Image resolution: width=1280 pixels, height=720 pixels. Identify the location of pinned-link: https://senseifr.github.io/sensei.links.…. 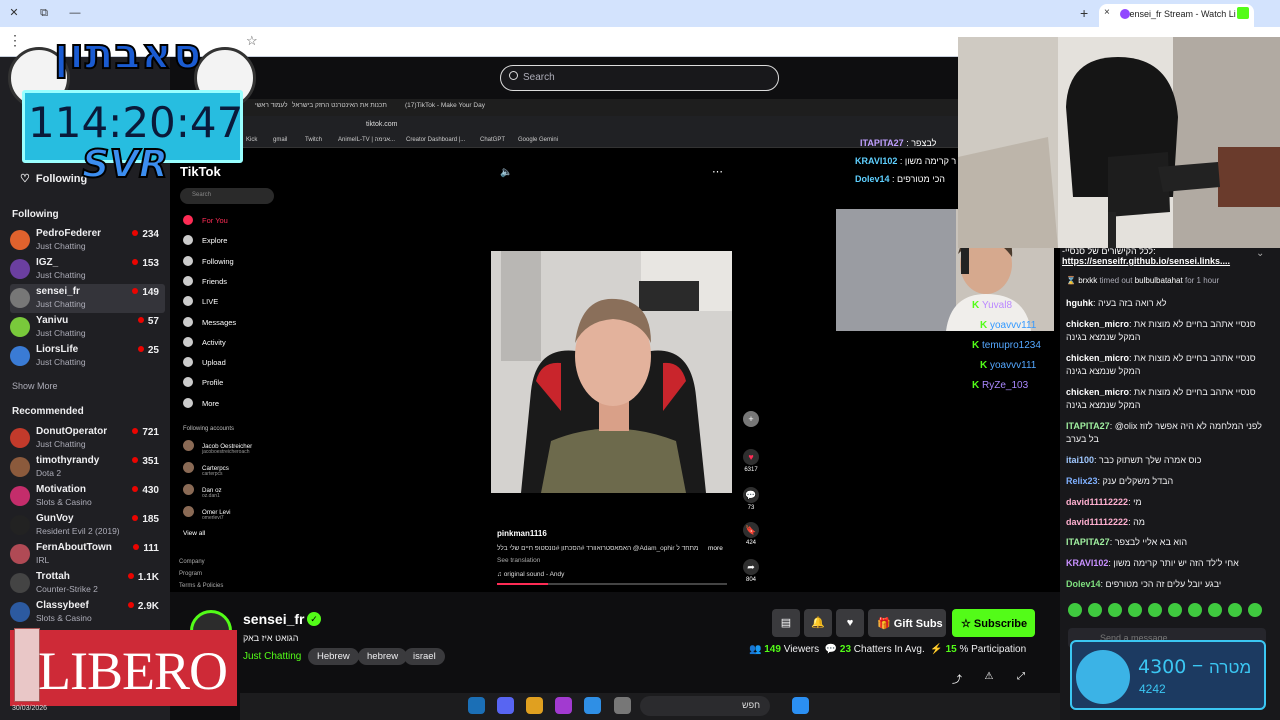
(1146, 261).